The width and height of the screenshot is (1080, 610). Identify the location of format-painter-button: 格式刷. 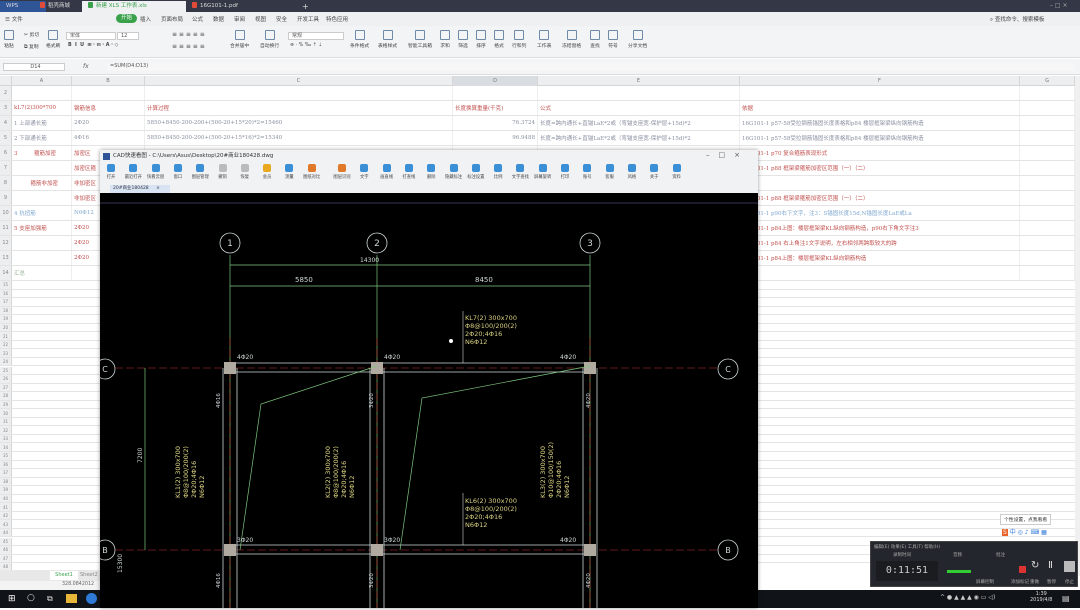
(53, 39).